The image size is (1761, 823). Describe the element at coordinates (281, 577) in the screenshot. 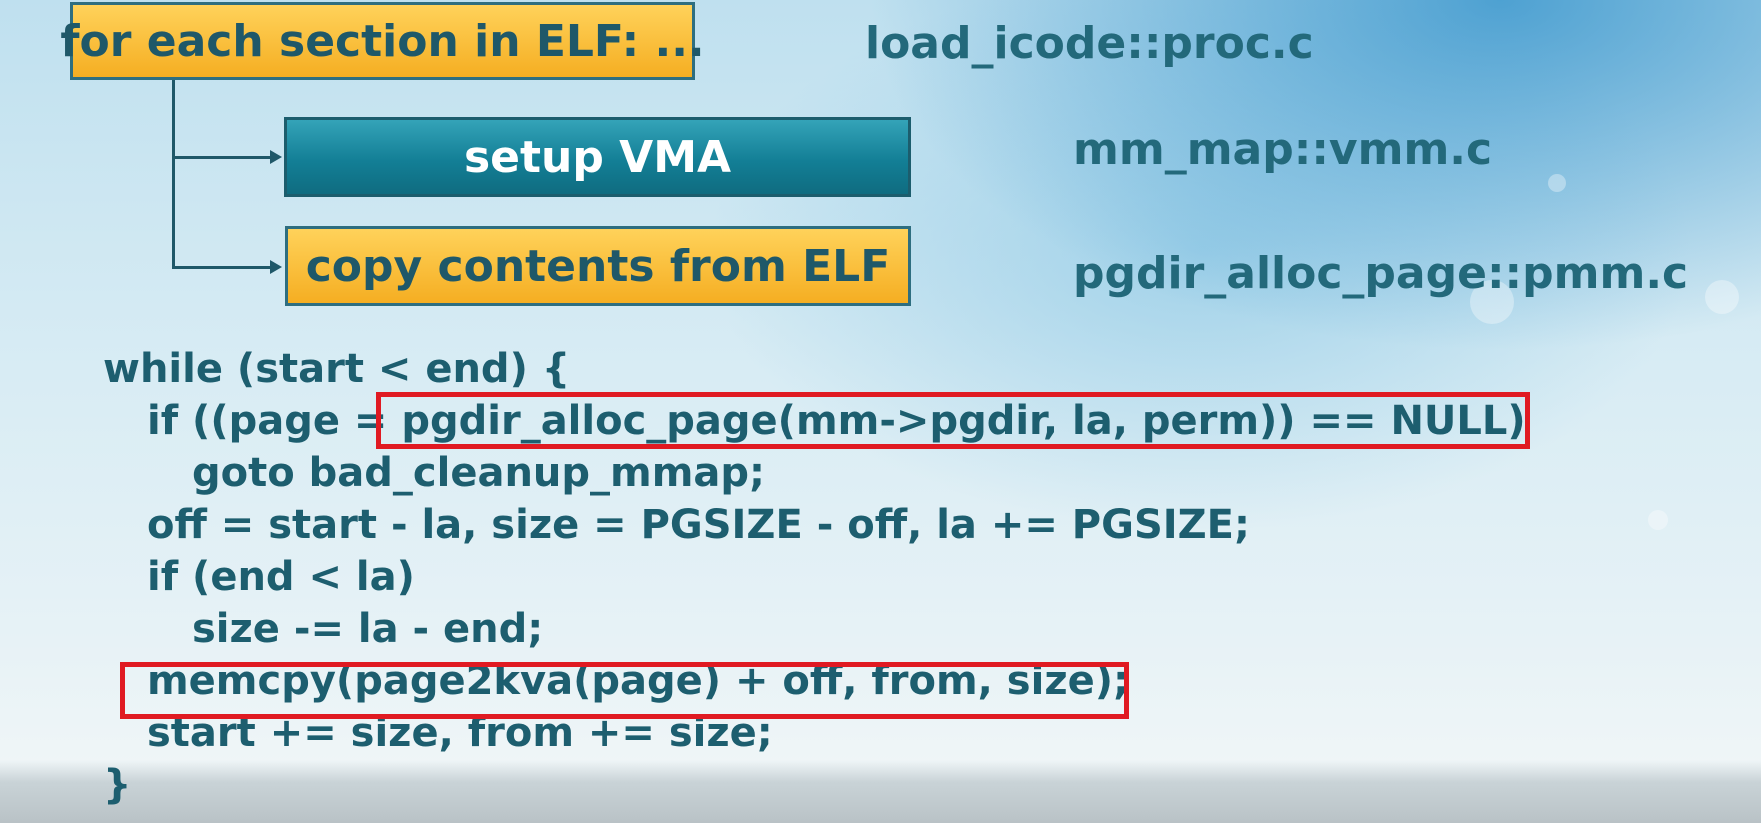

I see `code-line-5: if (end < la)` at that location.